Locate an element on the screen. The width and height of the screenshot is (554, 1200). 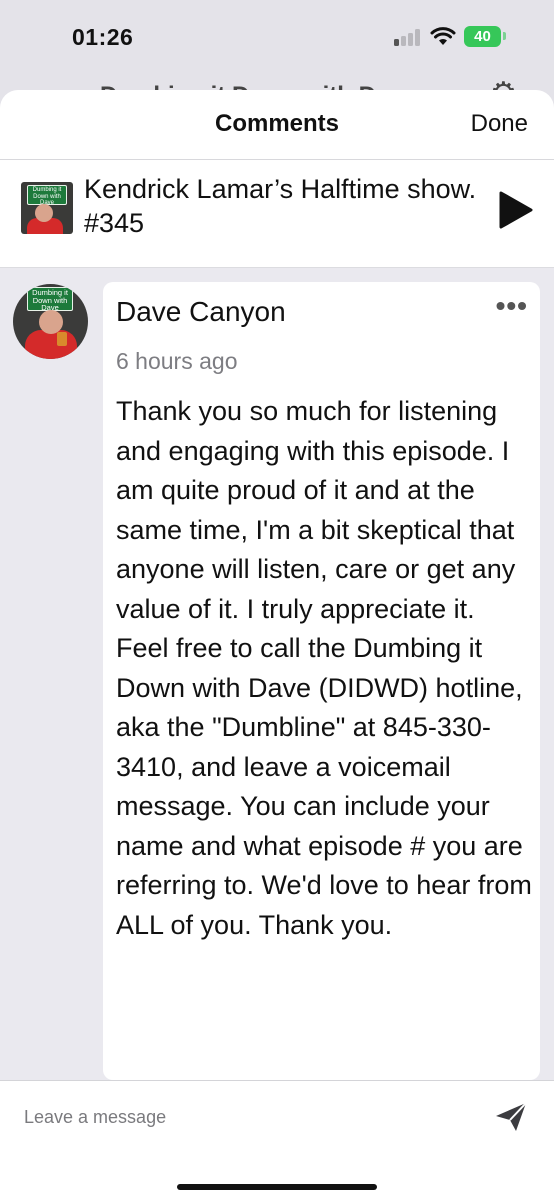
play-icon is located at coordinates (516, 210).